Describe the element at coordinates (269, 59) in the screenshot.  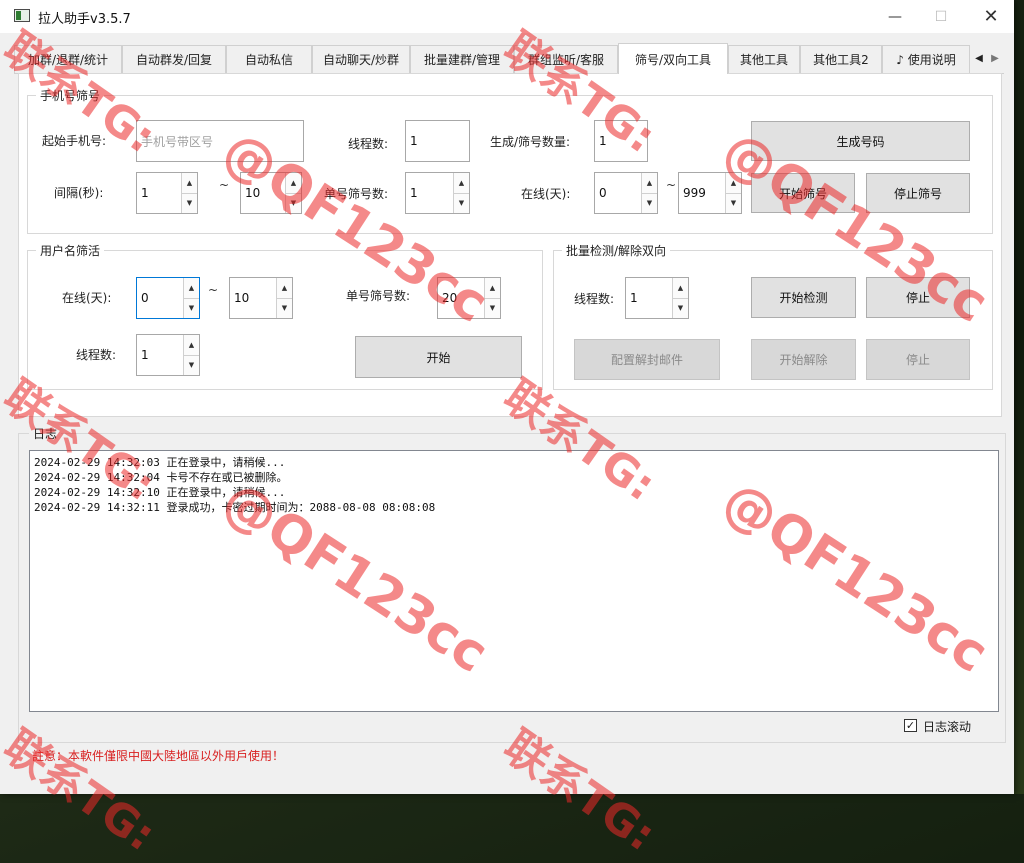
I see `tab-auto-dm: 自动私信` at that location.